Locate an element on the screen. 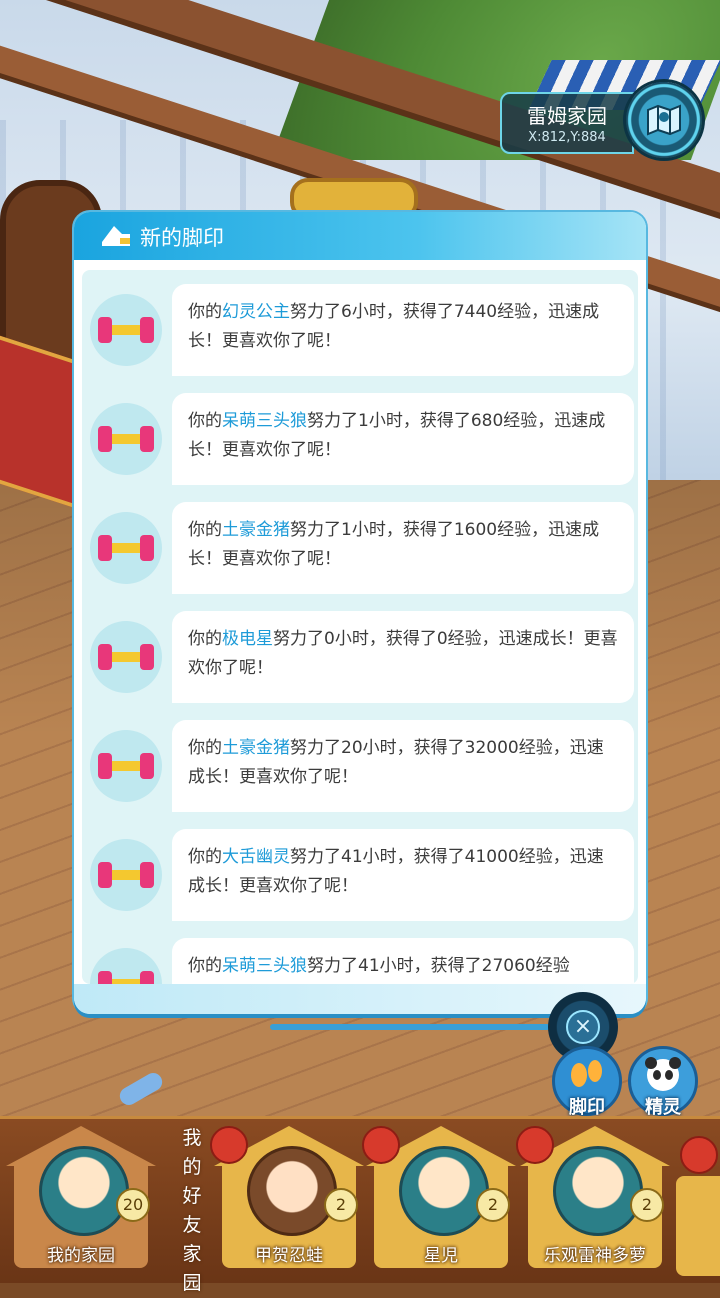 The height and width of the screenshot is (1298, 720). friend-name: 乐观雷神多萝 is located at coordinates (595, 1256).